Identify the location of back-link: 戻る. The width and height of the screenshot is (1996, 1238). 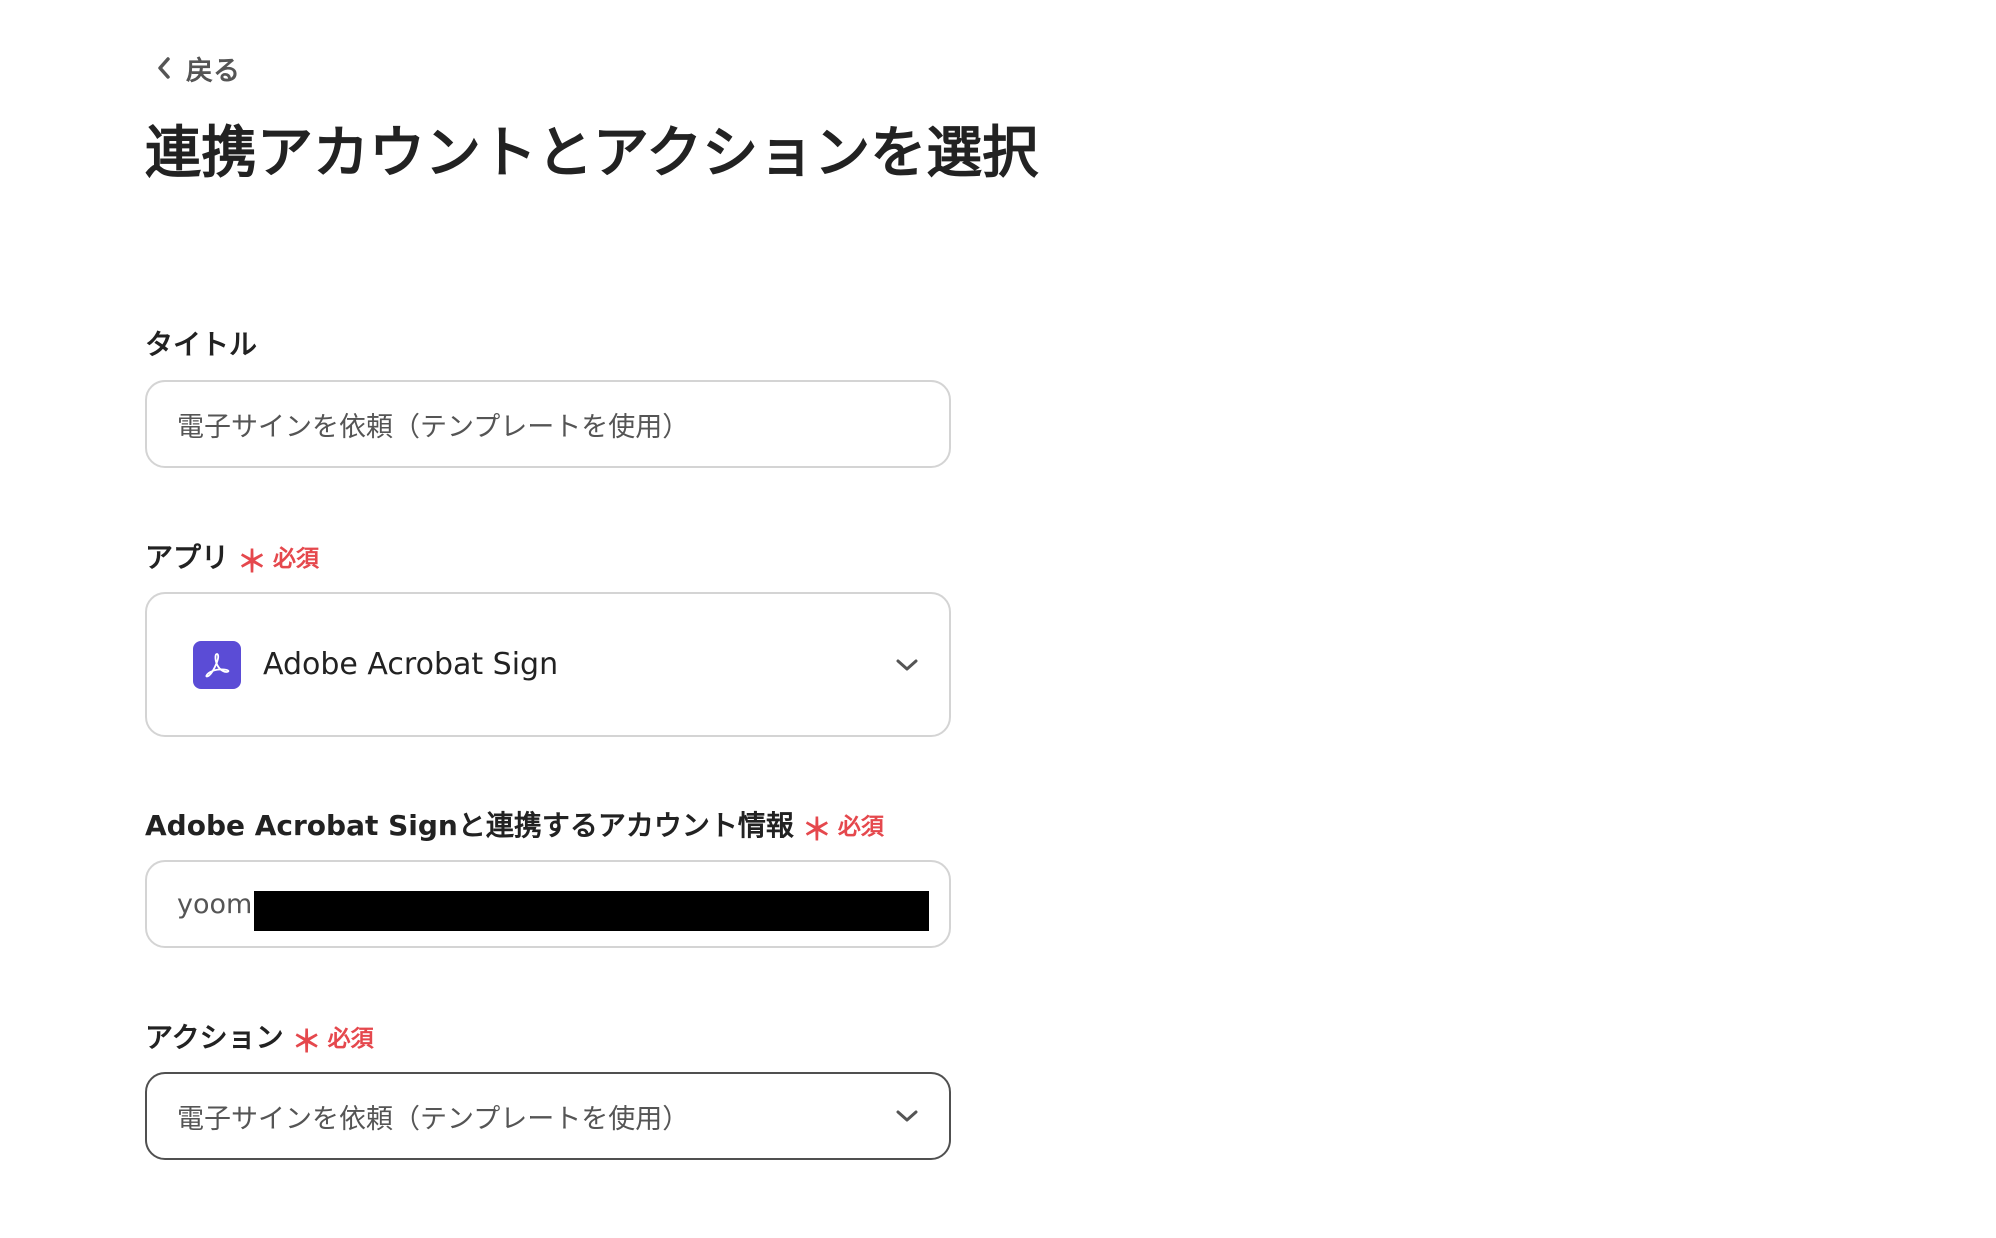
(198, 68).